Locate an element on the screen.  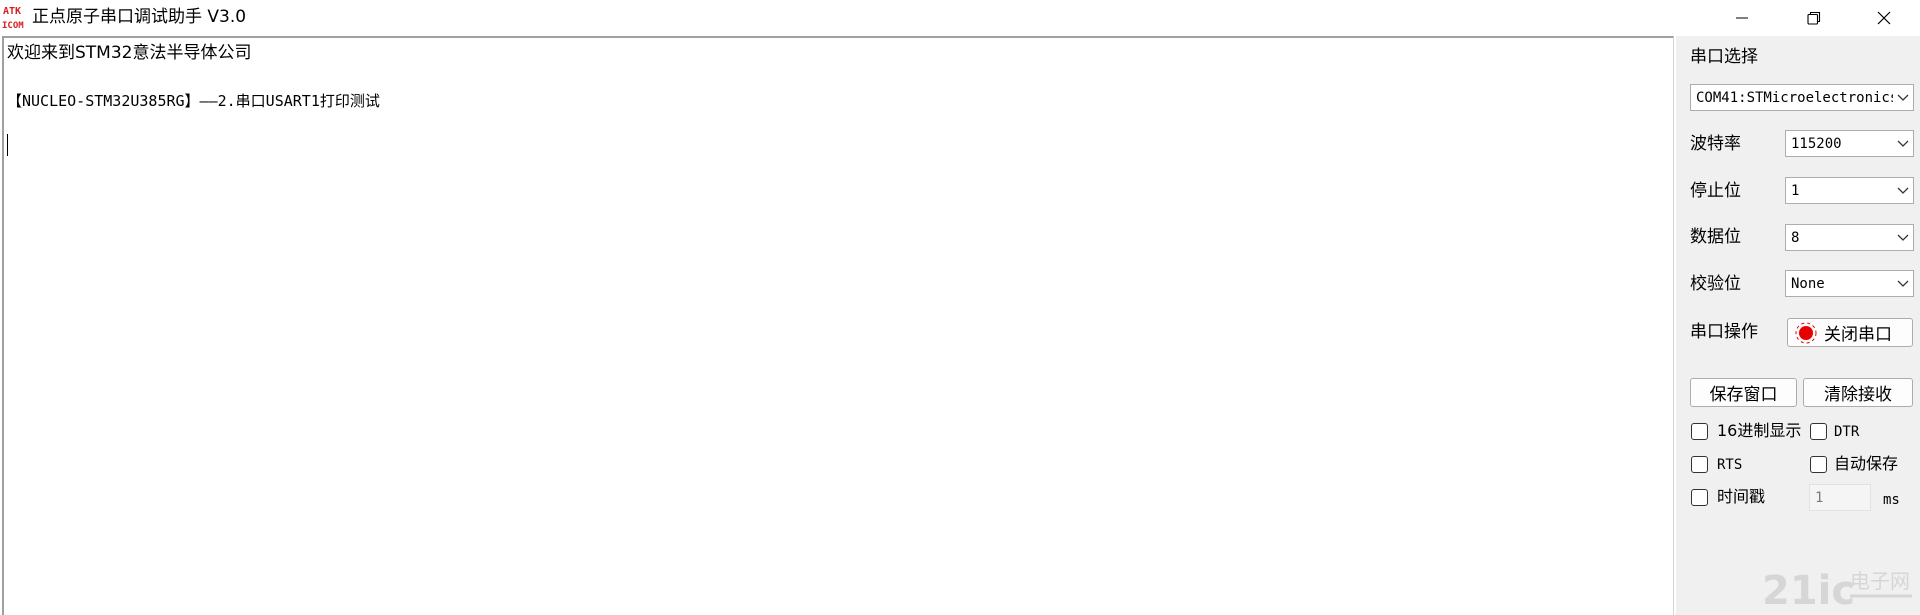
record-icon is located at coordinates (1806, 332).